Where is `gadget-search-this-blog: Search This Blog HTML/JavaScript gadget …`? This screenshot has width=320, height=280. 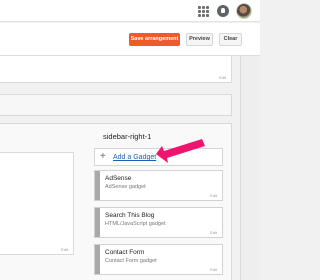 gadget-search-this-blog: Search This Blog HTML/JavaScript gadget … is located at coordinates (158, 222).